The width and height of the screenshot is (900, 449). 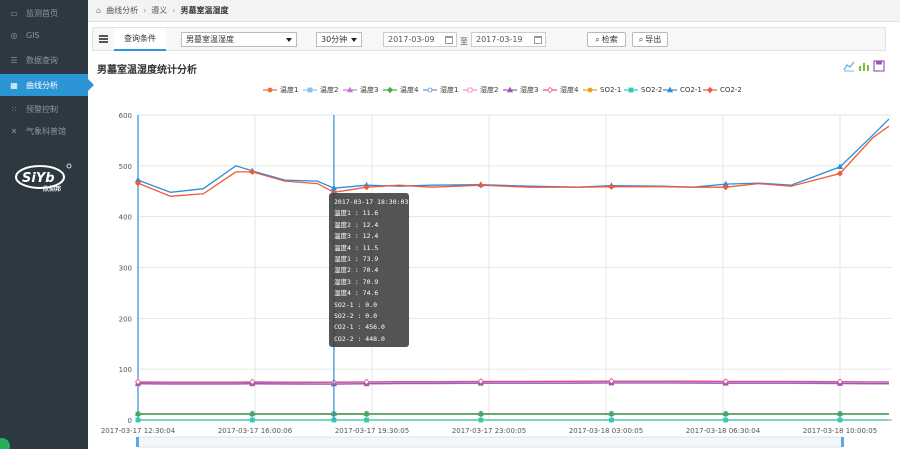 I want to click on legend-label: 湿度3, so click(x=529, y=90).